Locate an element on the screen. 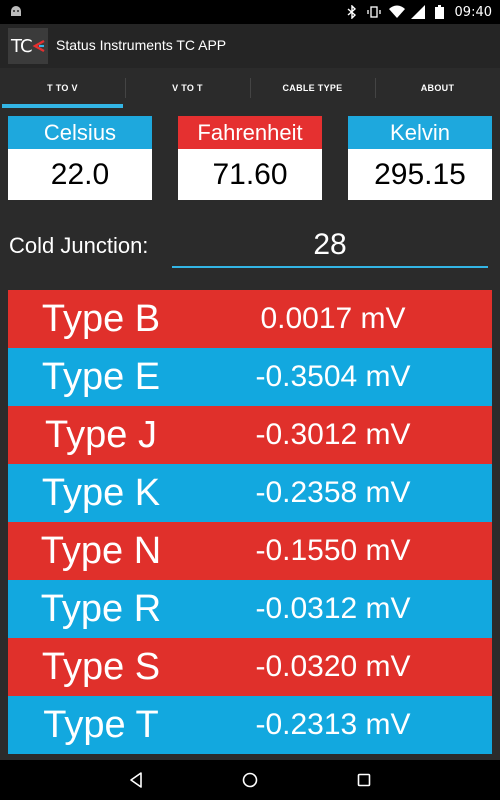 The image size is (500, 800). type-row-e: Type E -0.3504 mV is located at coordinates (250, 377).